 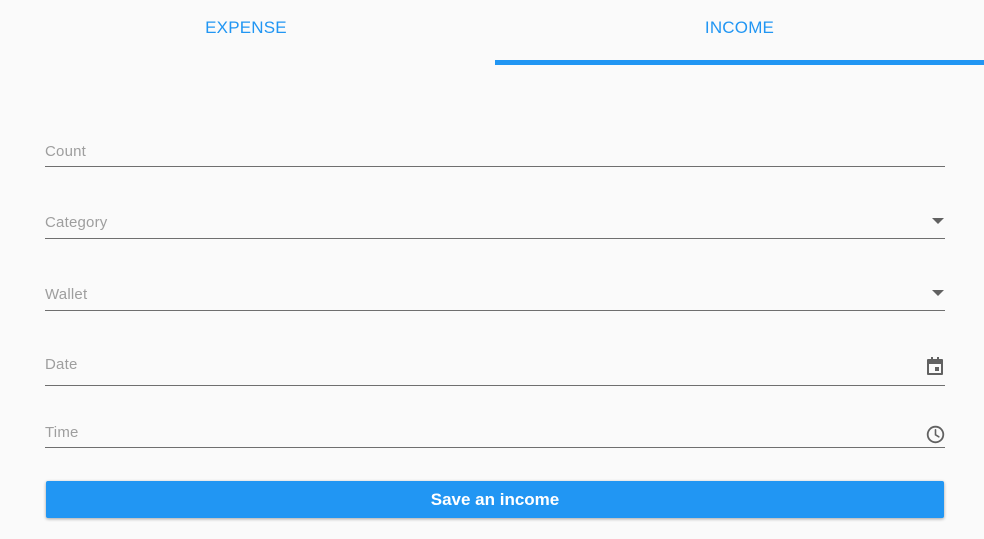 What do you see at coordinates (935, 366) in the screenshot?
I see `calendar-icon` at bounding box center [935, 366].